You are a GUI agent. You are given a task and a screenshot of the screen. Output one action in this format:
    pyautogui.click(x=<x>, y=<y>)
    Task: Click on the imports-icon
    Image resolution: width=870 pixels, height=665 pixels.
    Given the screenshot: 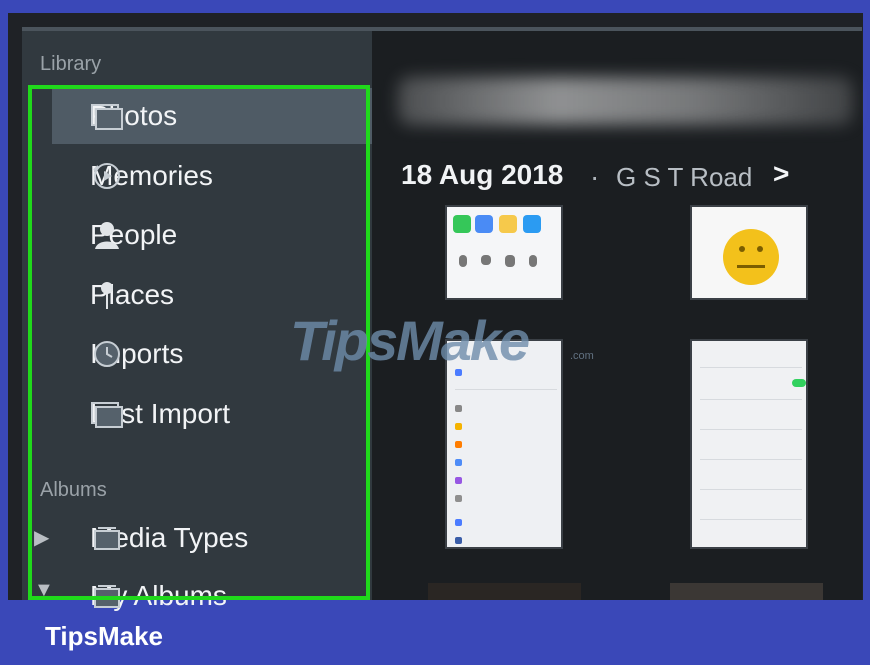 What is the action you would take?
    pyautogui.click(x=107, y=354)
    